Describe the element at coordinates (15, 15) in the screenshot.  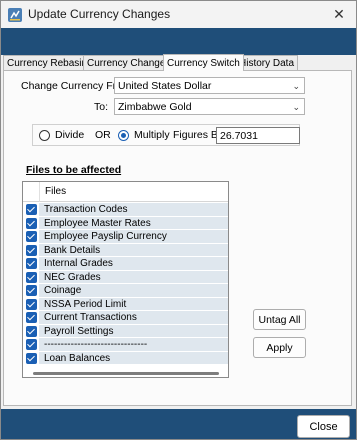
I see `currency-app-icon` at that location.